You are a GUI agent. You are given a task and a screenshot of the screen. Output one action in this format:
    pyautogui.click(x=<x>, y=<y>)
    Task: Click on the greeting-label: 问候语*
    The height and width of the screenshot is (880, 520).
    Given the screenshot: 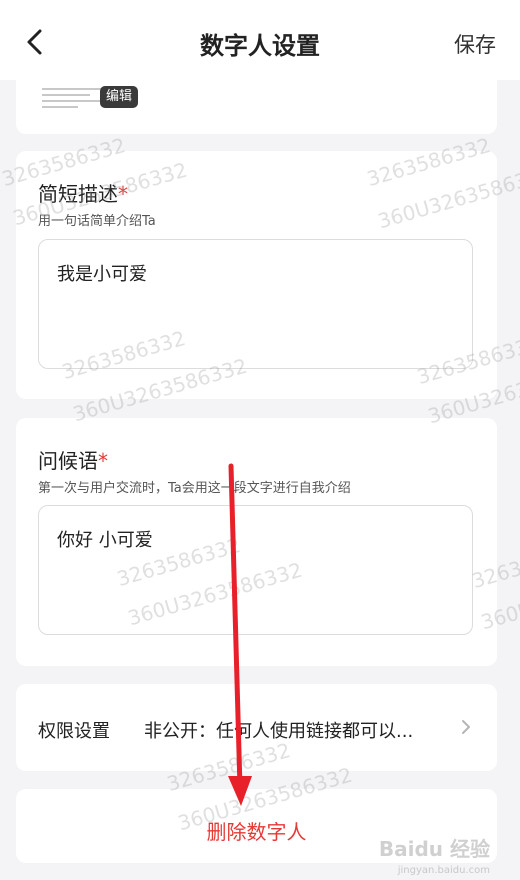 What is the action you would take?
    pyautogui.click(x=73, y=459)
    